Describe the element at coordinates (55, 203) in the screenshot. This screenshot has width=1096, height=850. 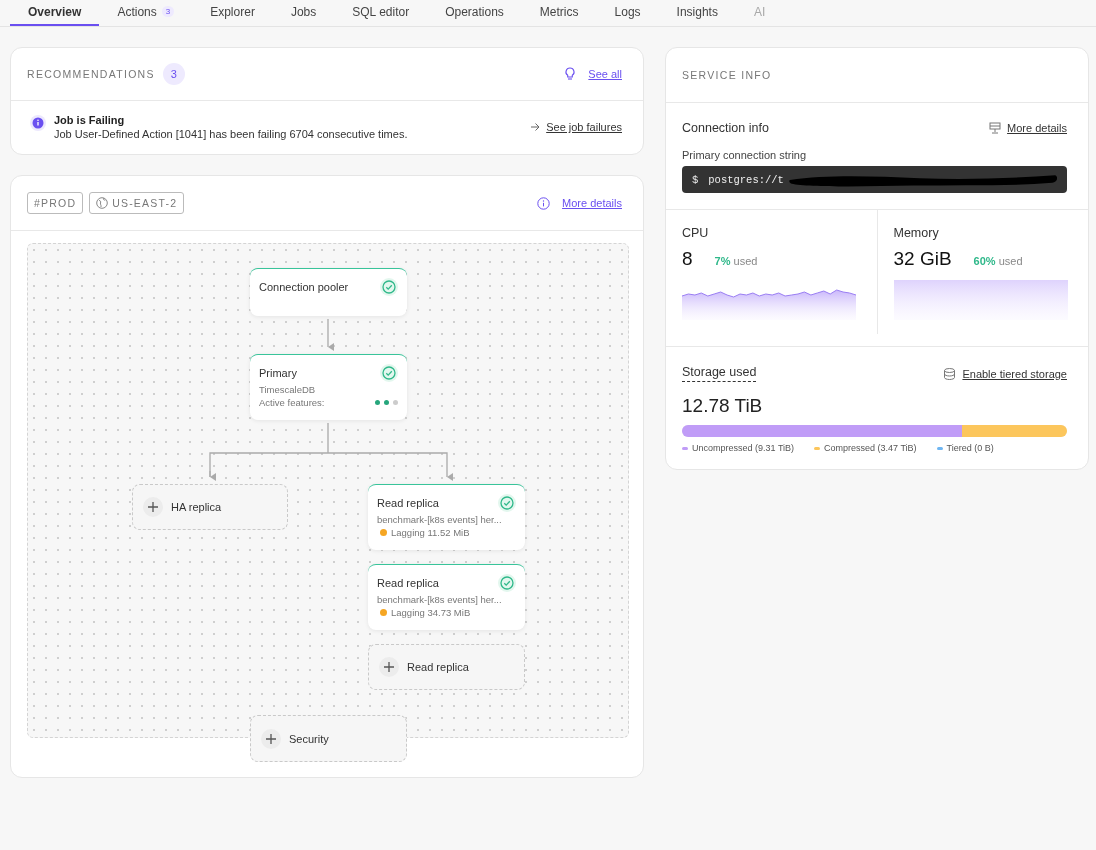
I see `tag: #PROD` at that location.